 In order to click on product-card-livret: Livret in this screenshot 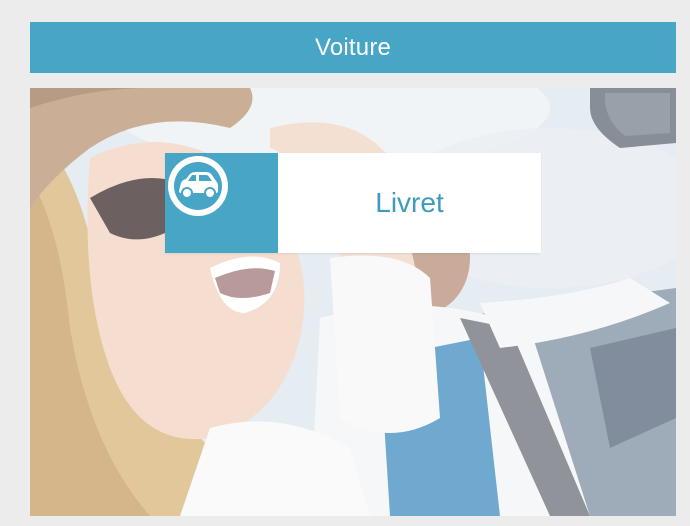, I will do `click(353, 203)`.